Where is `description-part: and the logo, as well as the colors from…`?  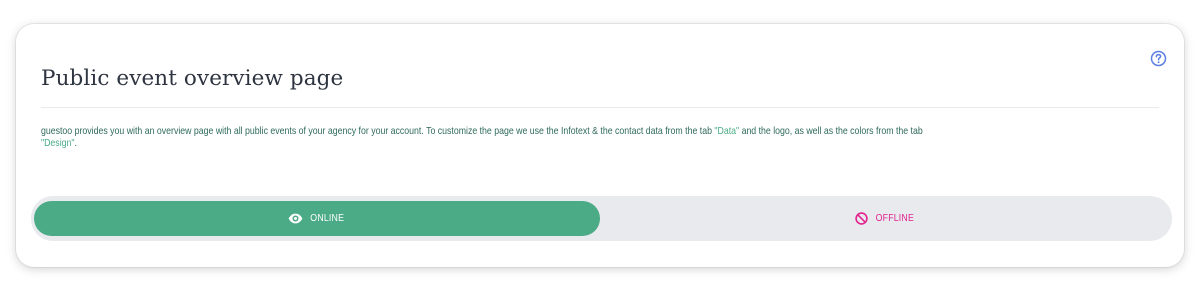 description-part: and the logo, as well as the colors from… is located at coordinates (831, 131).